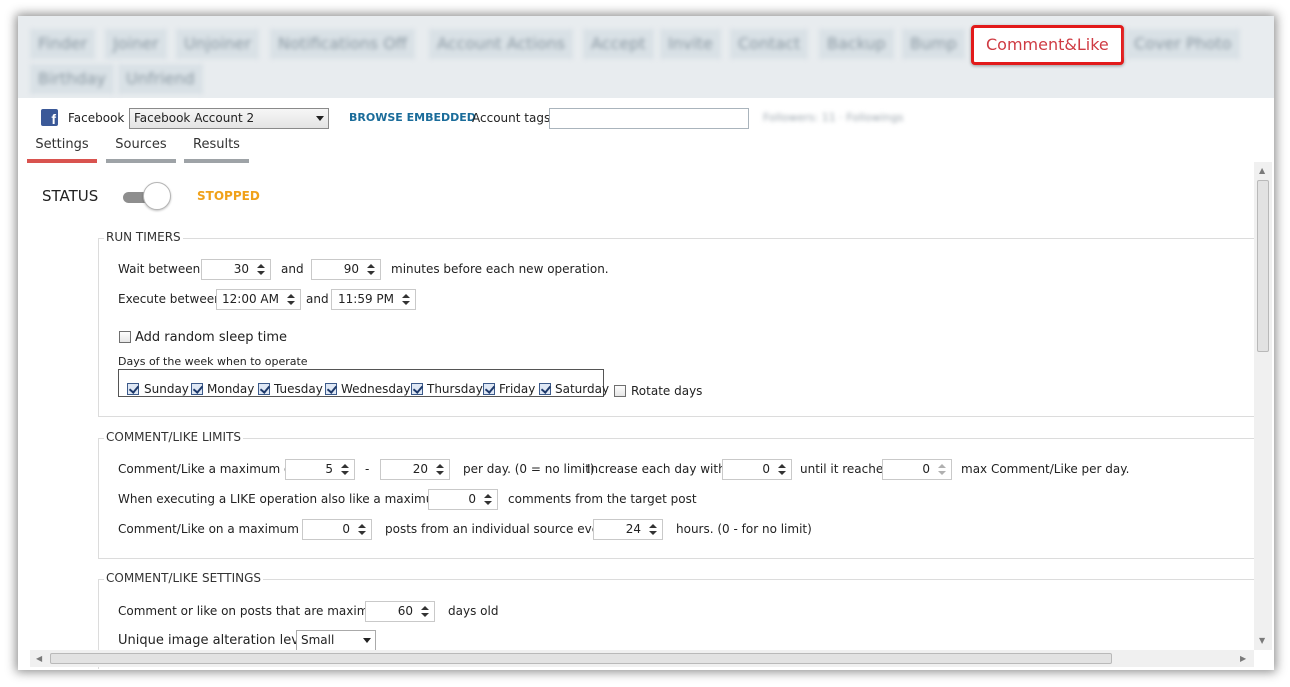 This screenshot has width=1290, height=687. Describe the element at coordinates (455, 389) in the screenshot. I see `day-label-thursday: Thursday` at that location.